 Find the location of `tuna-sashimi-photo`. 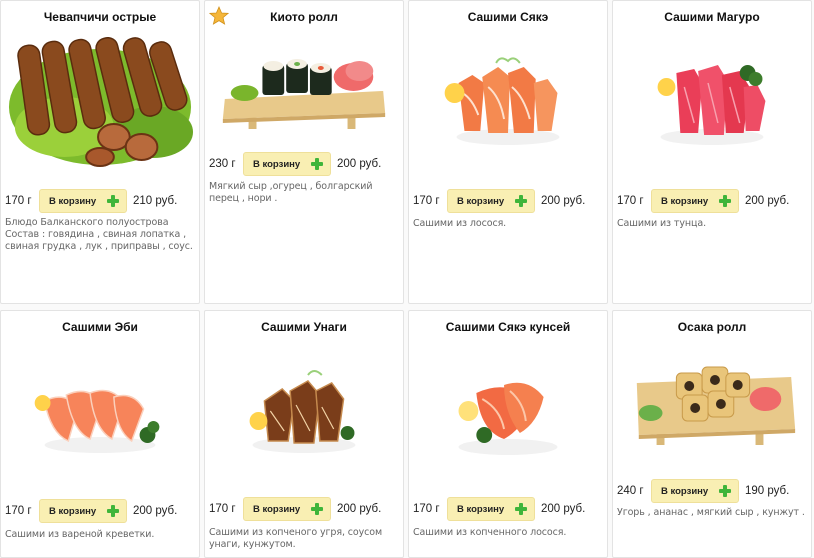

tuna-sashimi-photo is located at coordinates (712, 101).